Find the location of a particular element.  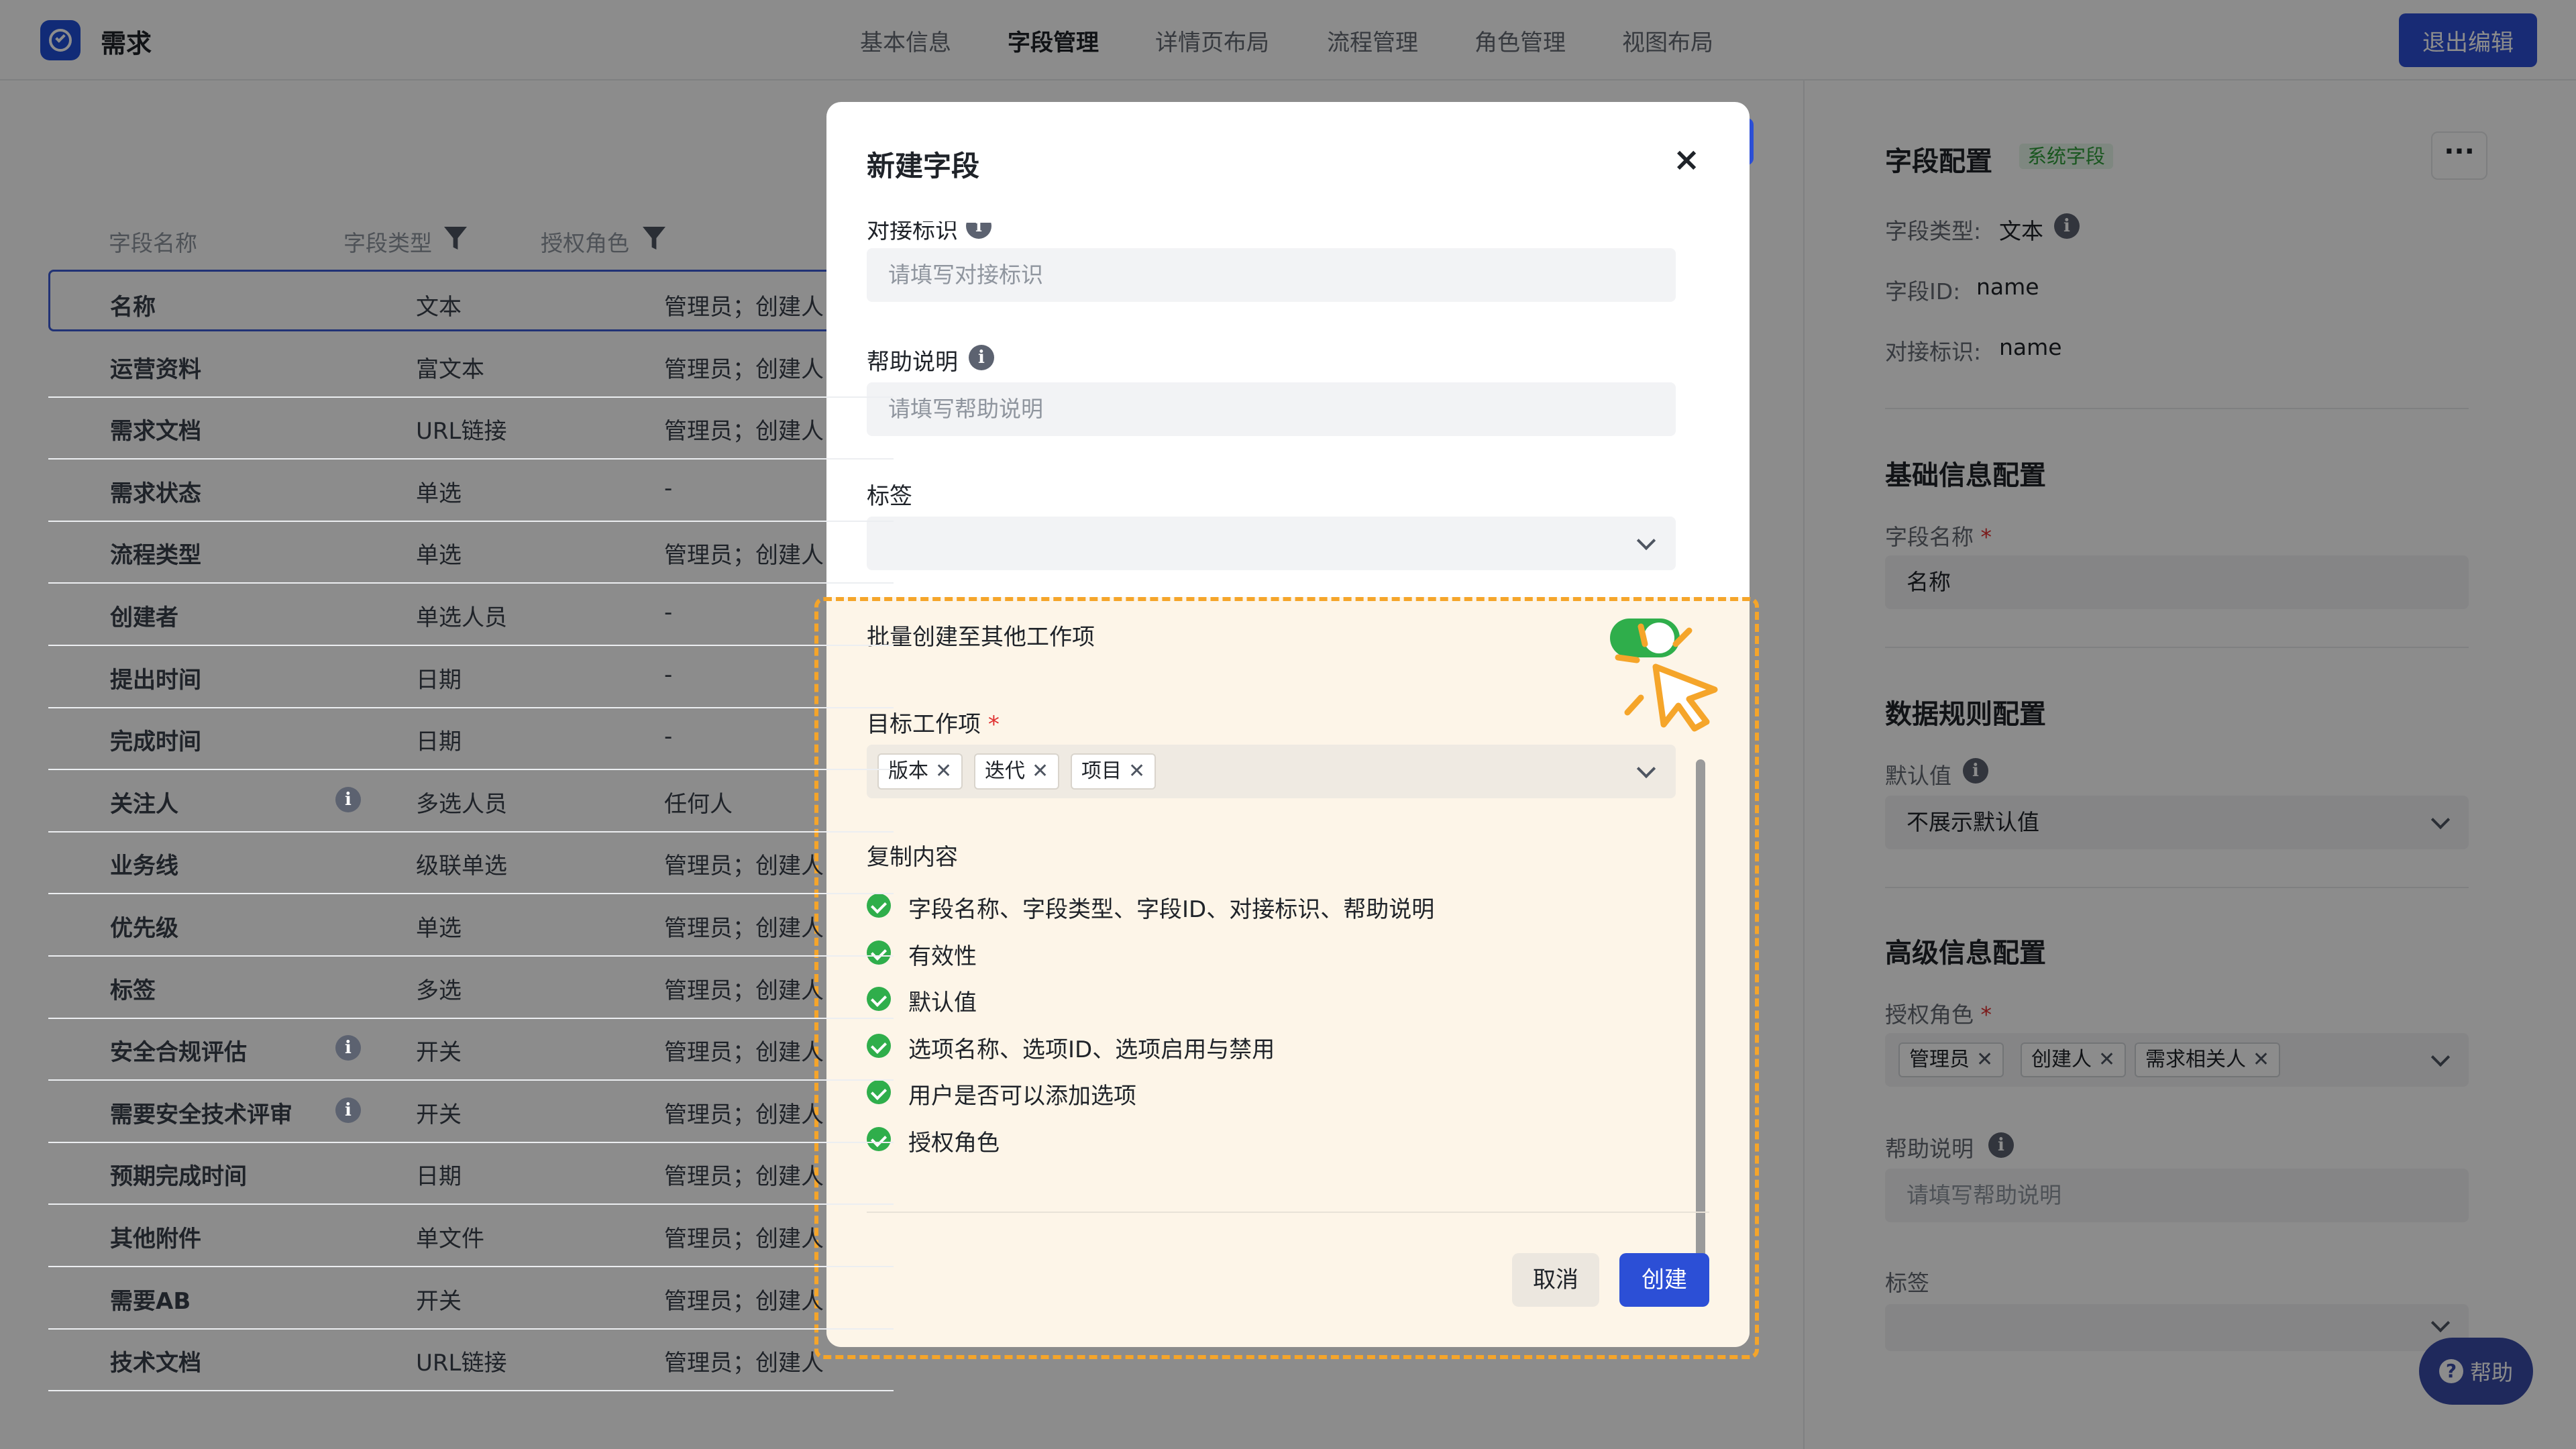

field-name-cell: 安全合规评估 is located at coordinates (178, 1053).